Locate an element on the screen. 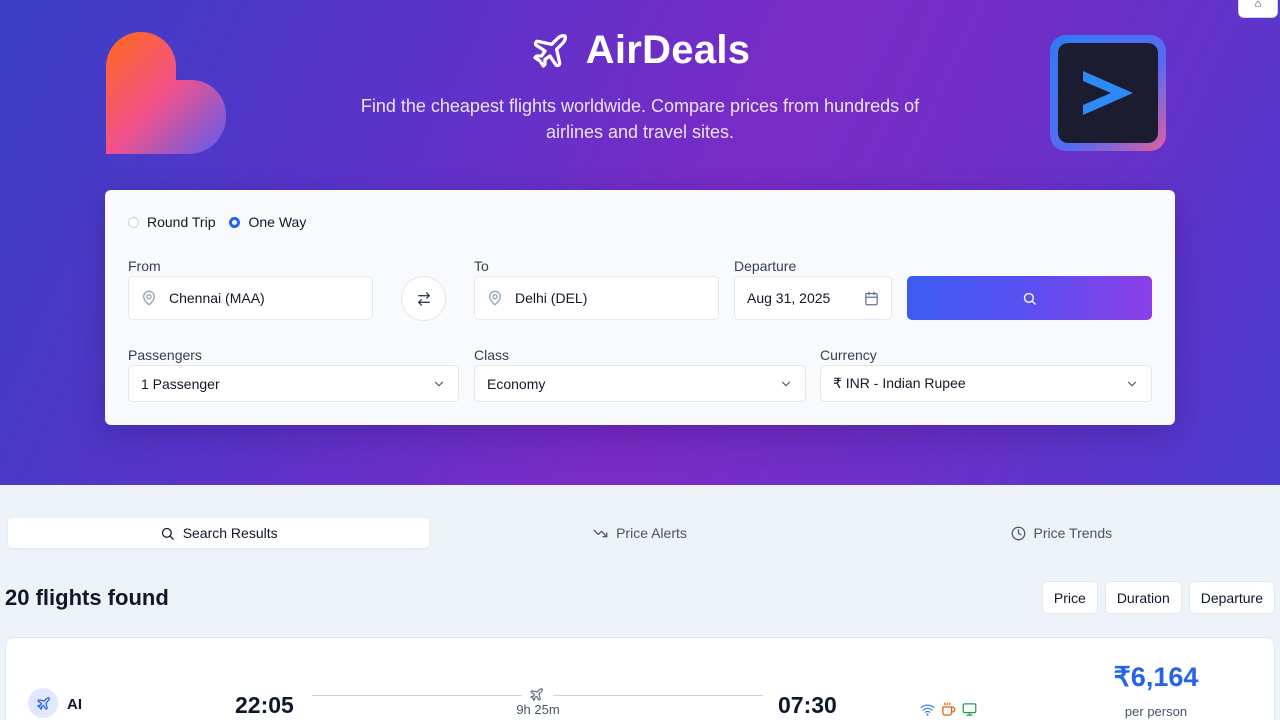 This screenshot has height=720, width=1280. swap-arrows-icon is located at coordinates (423, 298).